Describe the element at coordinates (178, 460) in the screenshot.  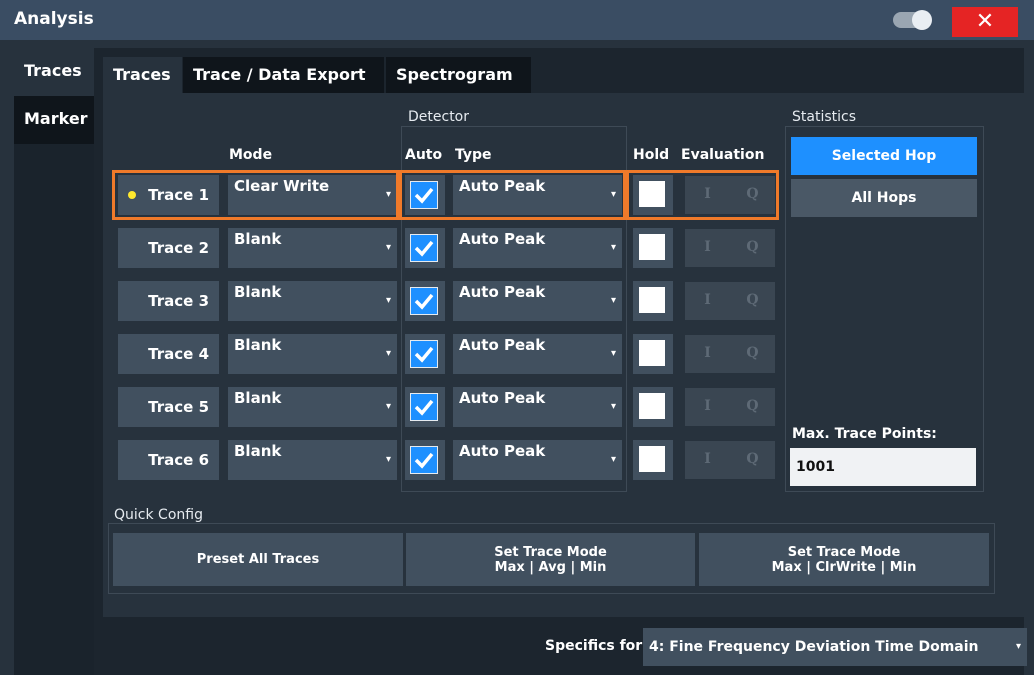
I see `trace-name: Trace 6` at that location.